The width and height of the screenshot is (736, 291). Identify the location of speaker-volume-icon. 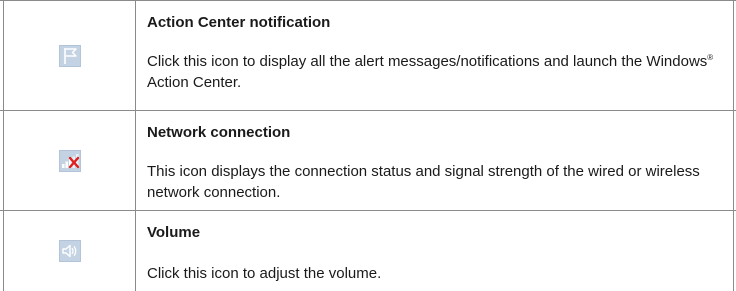
(69, 251).